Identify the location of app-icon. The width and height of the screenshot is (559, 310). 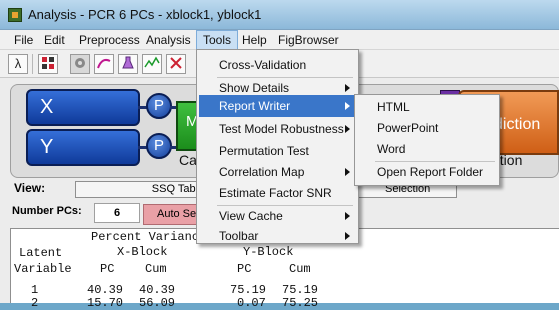
(15, 15).